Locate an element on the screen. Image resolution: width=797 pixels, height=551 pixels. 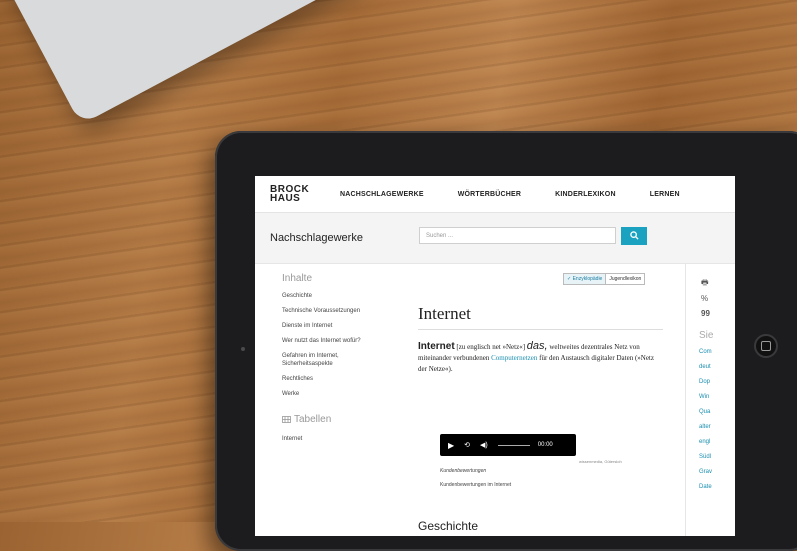
toc-item: Gefahren im Internet, Sicherheitsaspekte is located at coordinates (322, 360).